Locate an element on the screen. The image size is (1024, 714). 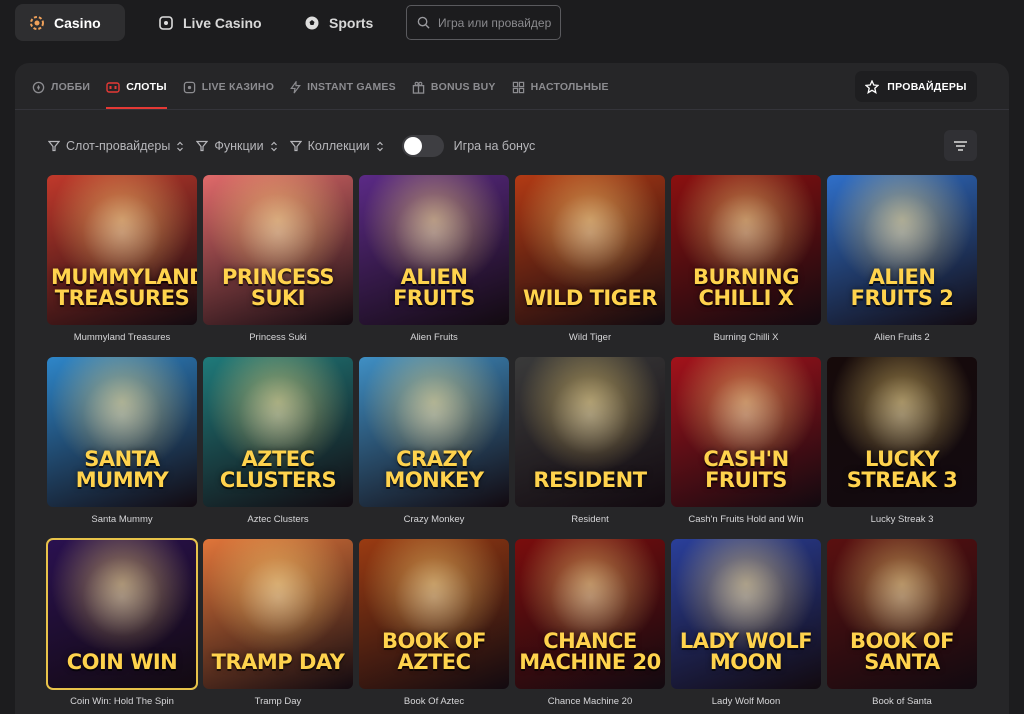
sort-button is located at coordinates (960, 145).